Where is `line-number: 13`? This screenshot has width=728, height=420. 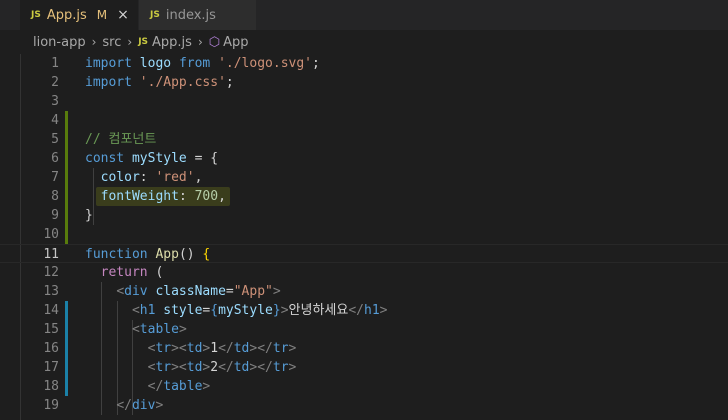 line-number: 13 is located at coordinates (51, 291).